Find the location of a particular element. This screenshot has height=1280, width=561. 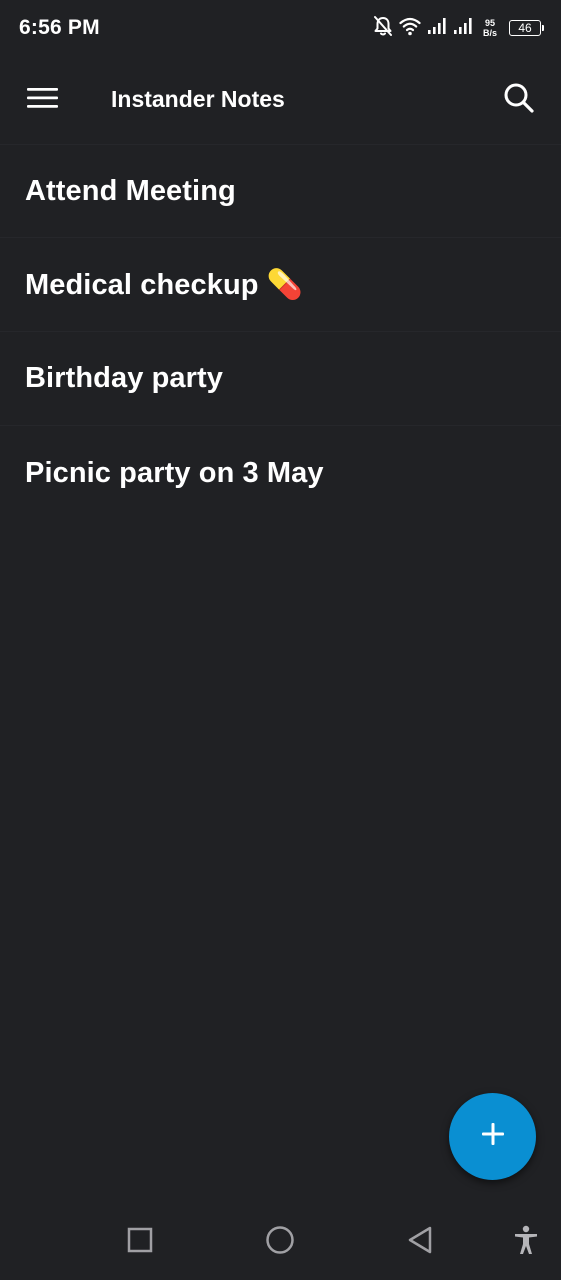

add-note-button is located at coordinates (492, 1136).